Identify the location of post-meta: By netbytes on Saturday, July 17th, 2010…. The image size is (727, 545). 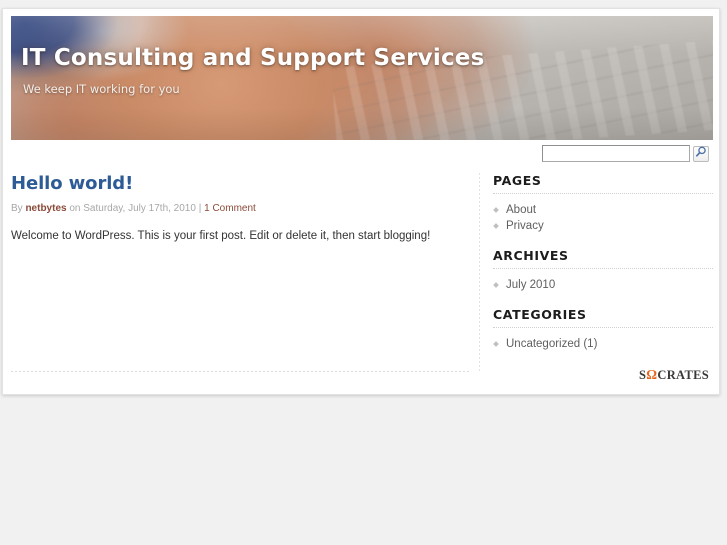
(240, 208).